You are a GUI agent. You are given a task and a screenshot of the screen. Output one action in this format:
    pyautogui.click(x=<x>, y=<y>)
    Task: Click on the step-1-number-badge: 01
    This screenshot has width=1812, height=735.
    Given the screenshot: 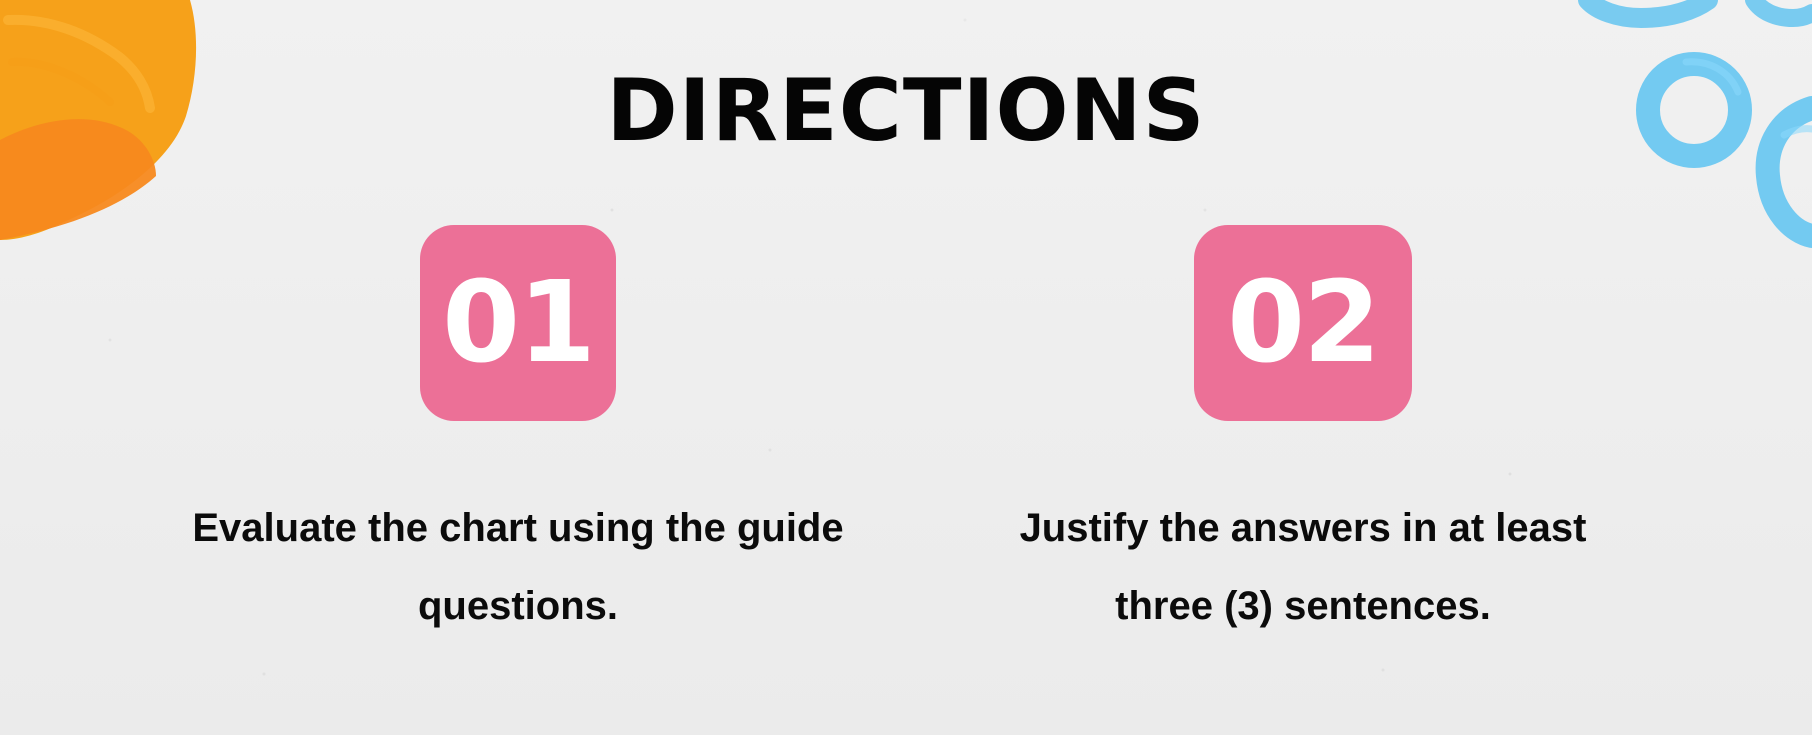 What is the action you would take?
    pyautogui.click(x=518, y=323)
    